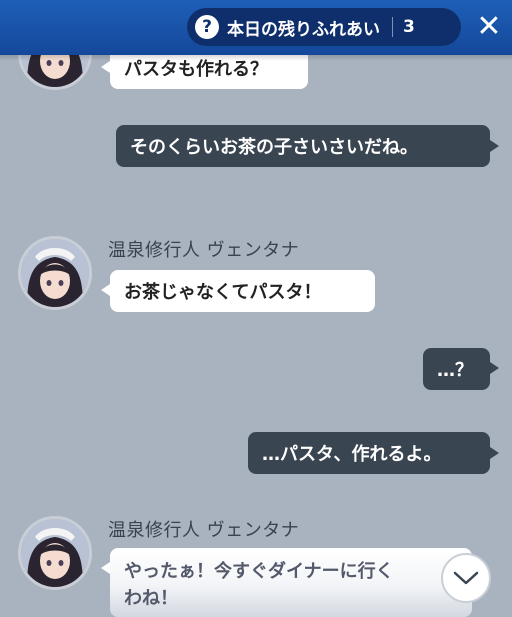  I want to click on message-bubble-incoming: やったぁ！今すぐダイナーに行く わね！, so click(291, 582).